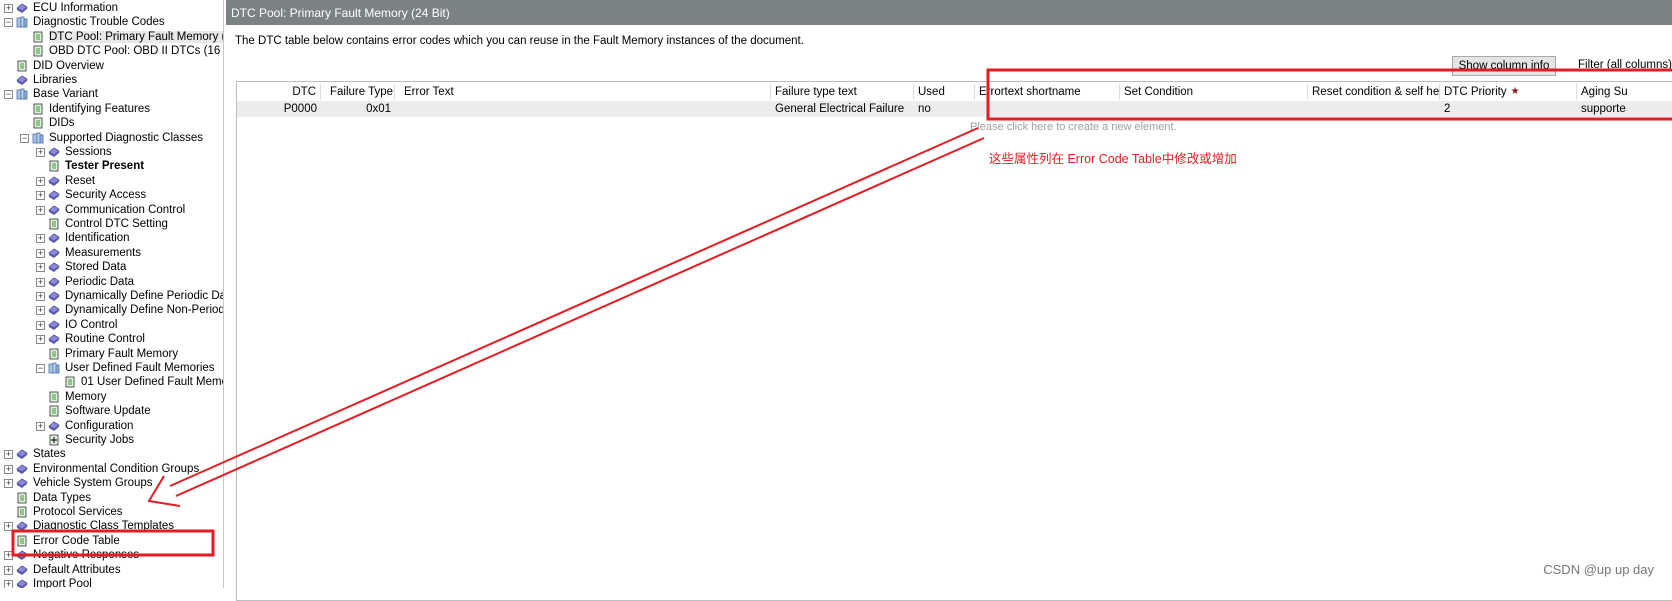 The height and width of the screenshot is (601, 1672). Describe the element at coordinates (111, 454) in the screenshot. I see `tree-item: + States` at that location.